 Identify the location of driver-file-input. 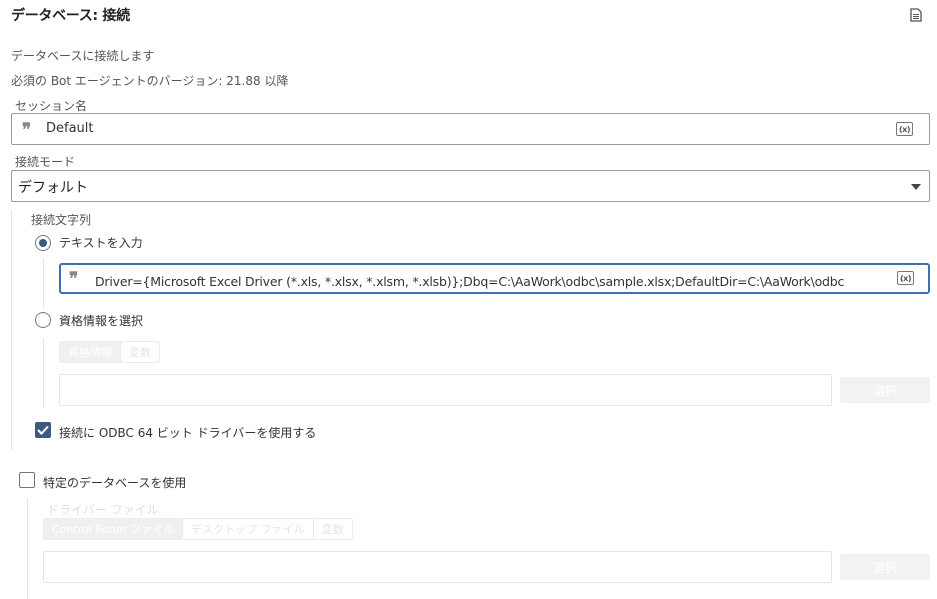
(437, 567).